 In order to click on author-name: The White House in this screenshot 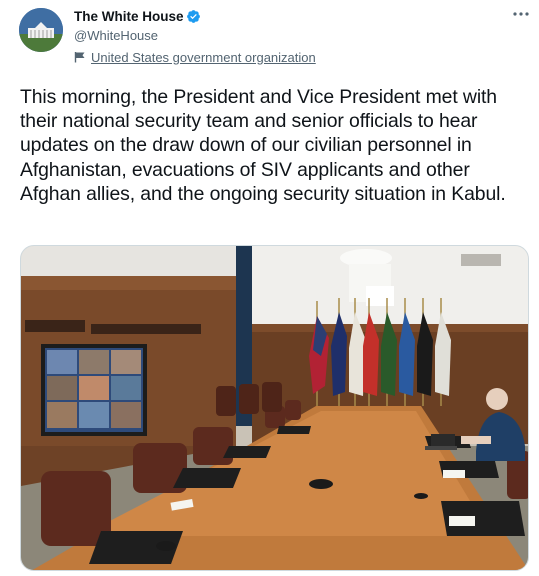, I will do `click(129, 16)`.